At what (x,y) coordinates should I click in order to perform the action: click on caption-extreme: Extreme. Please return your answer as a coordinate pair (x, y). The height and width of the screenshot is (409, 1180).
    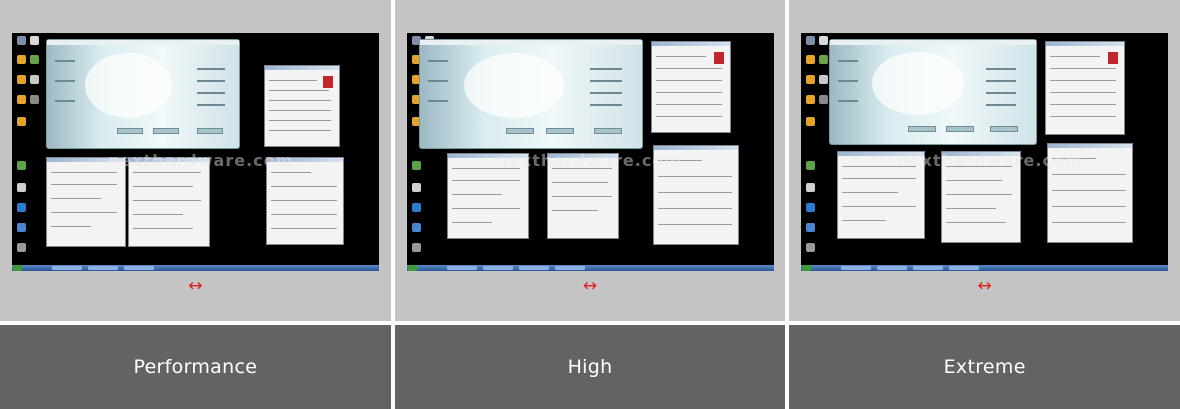
    Looking at the image, I should click on (984, 367).